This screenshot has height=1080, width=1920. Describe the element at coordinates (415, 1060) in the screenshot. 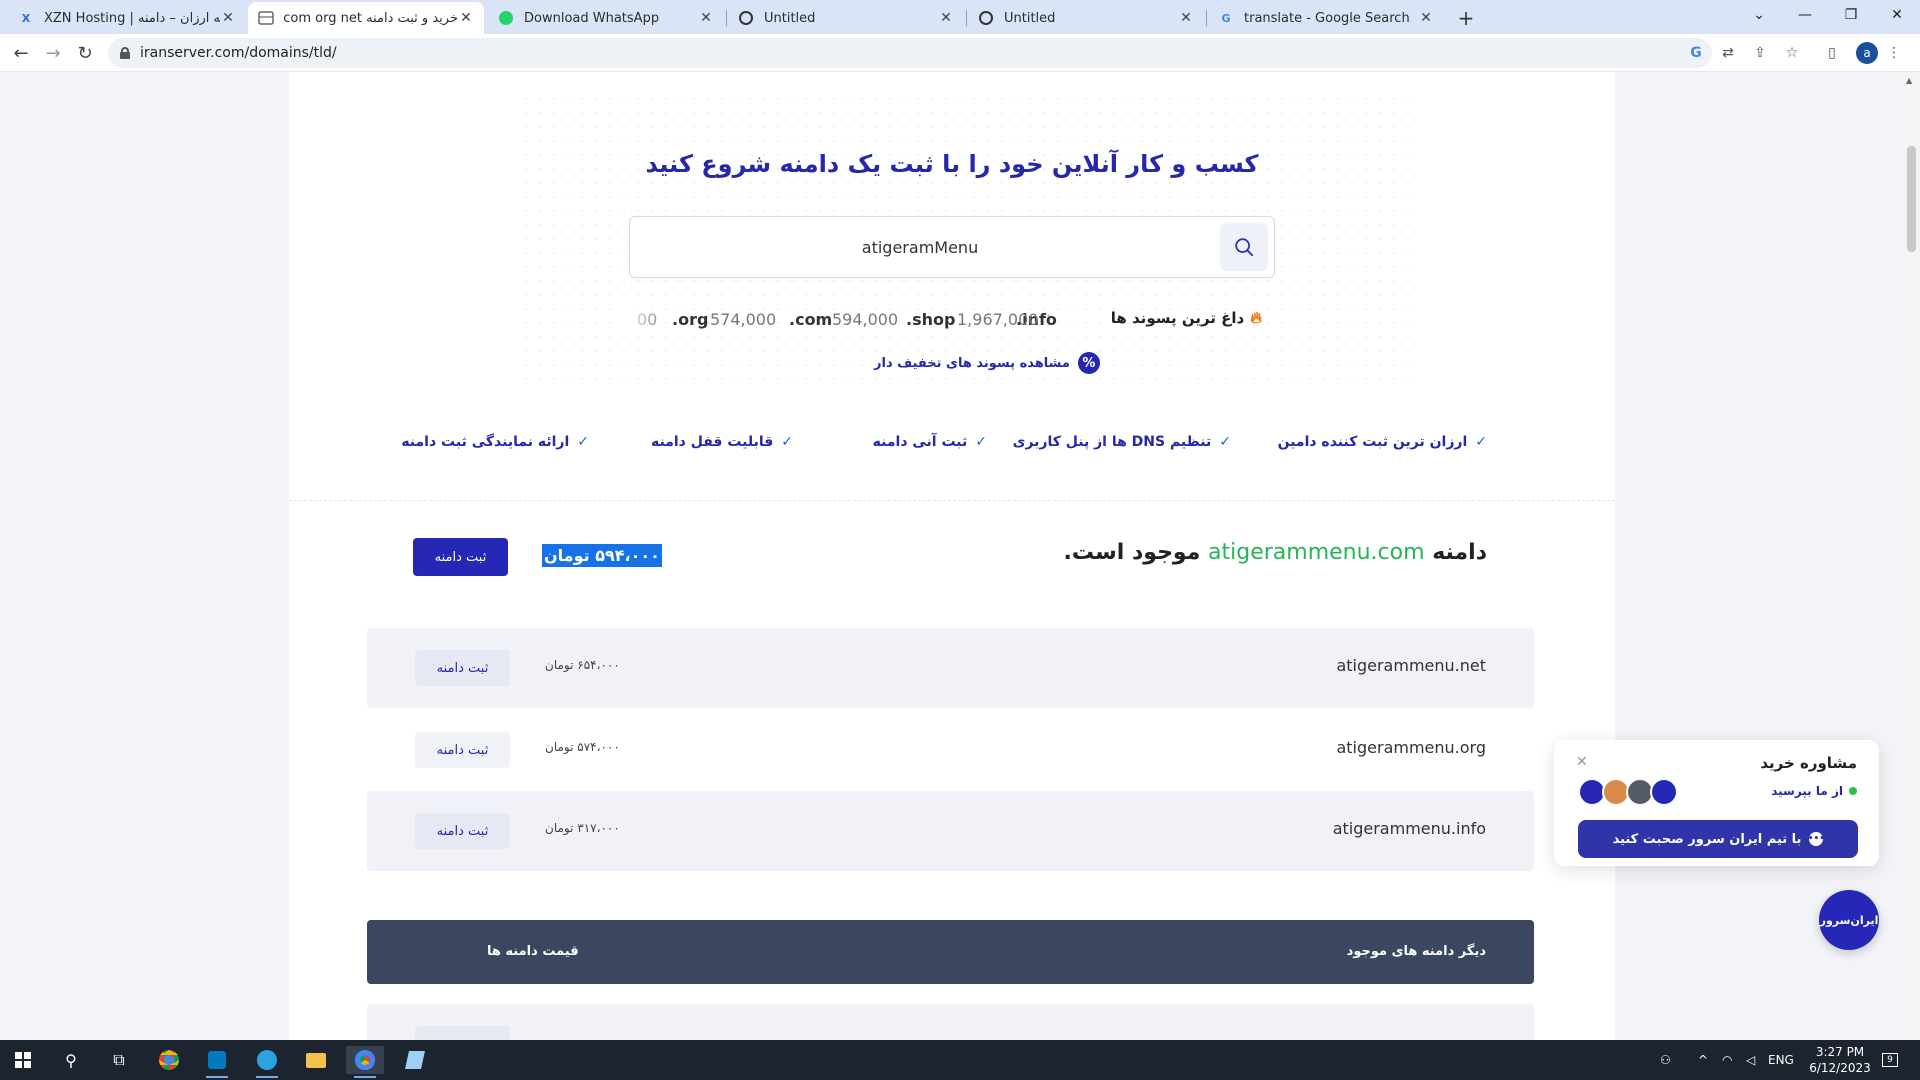

I see `notepad-icon` at that location.